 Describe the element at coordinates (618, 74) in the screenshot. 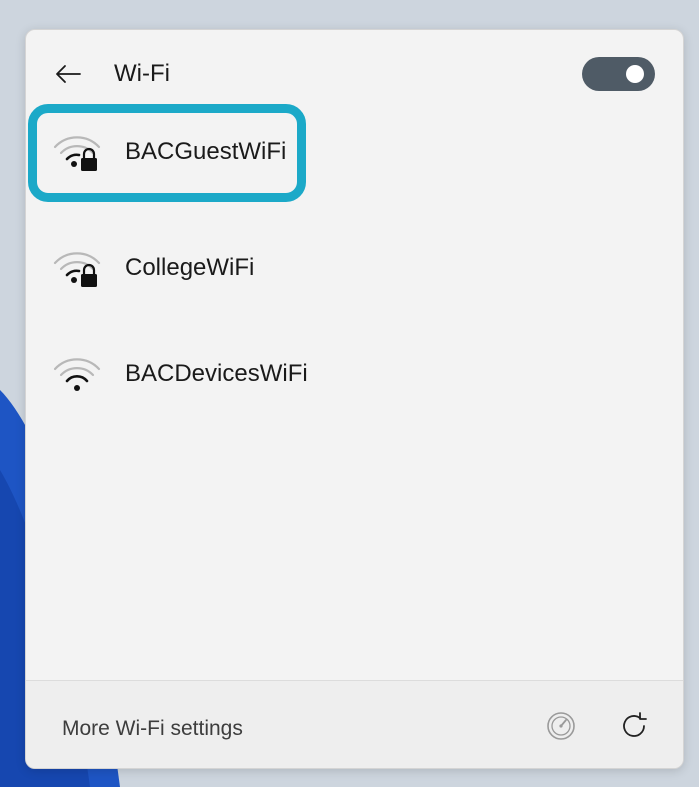

I see `wifi-toggle` at that location.